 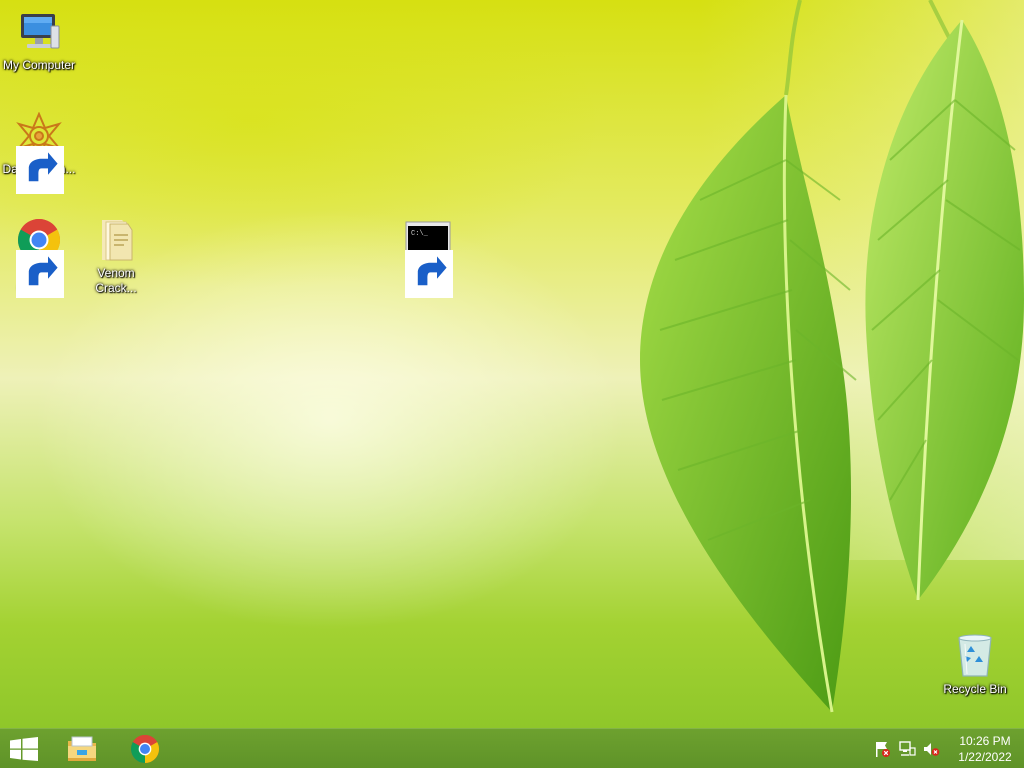 I want to click on tray-action-center, so click(x=882, y=749).